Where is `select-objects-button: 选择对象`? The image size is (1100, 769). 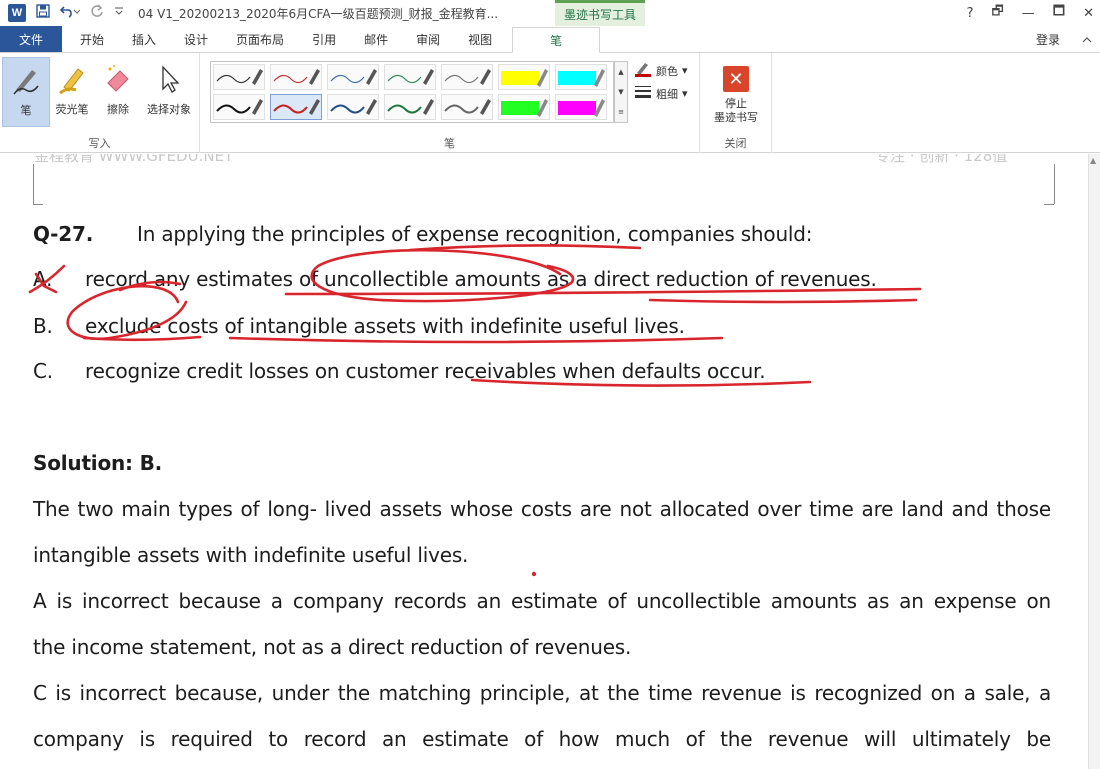
select-objects-button: 选择对象 is located at coordinates (169, 92).